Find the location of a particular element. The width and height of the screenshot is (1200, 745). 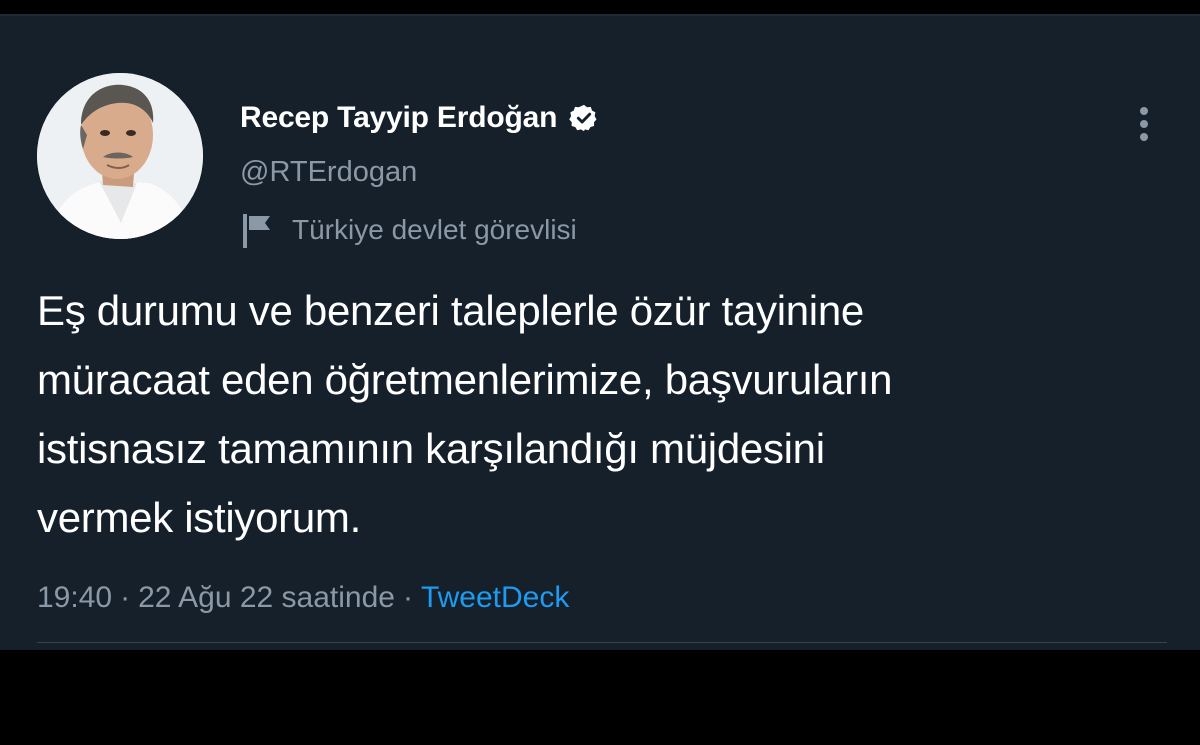

tweet-date: 22 Ağu 22 saatinde is located at coordinates (266, 598).